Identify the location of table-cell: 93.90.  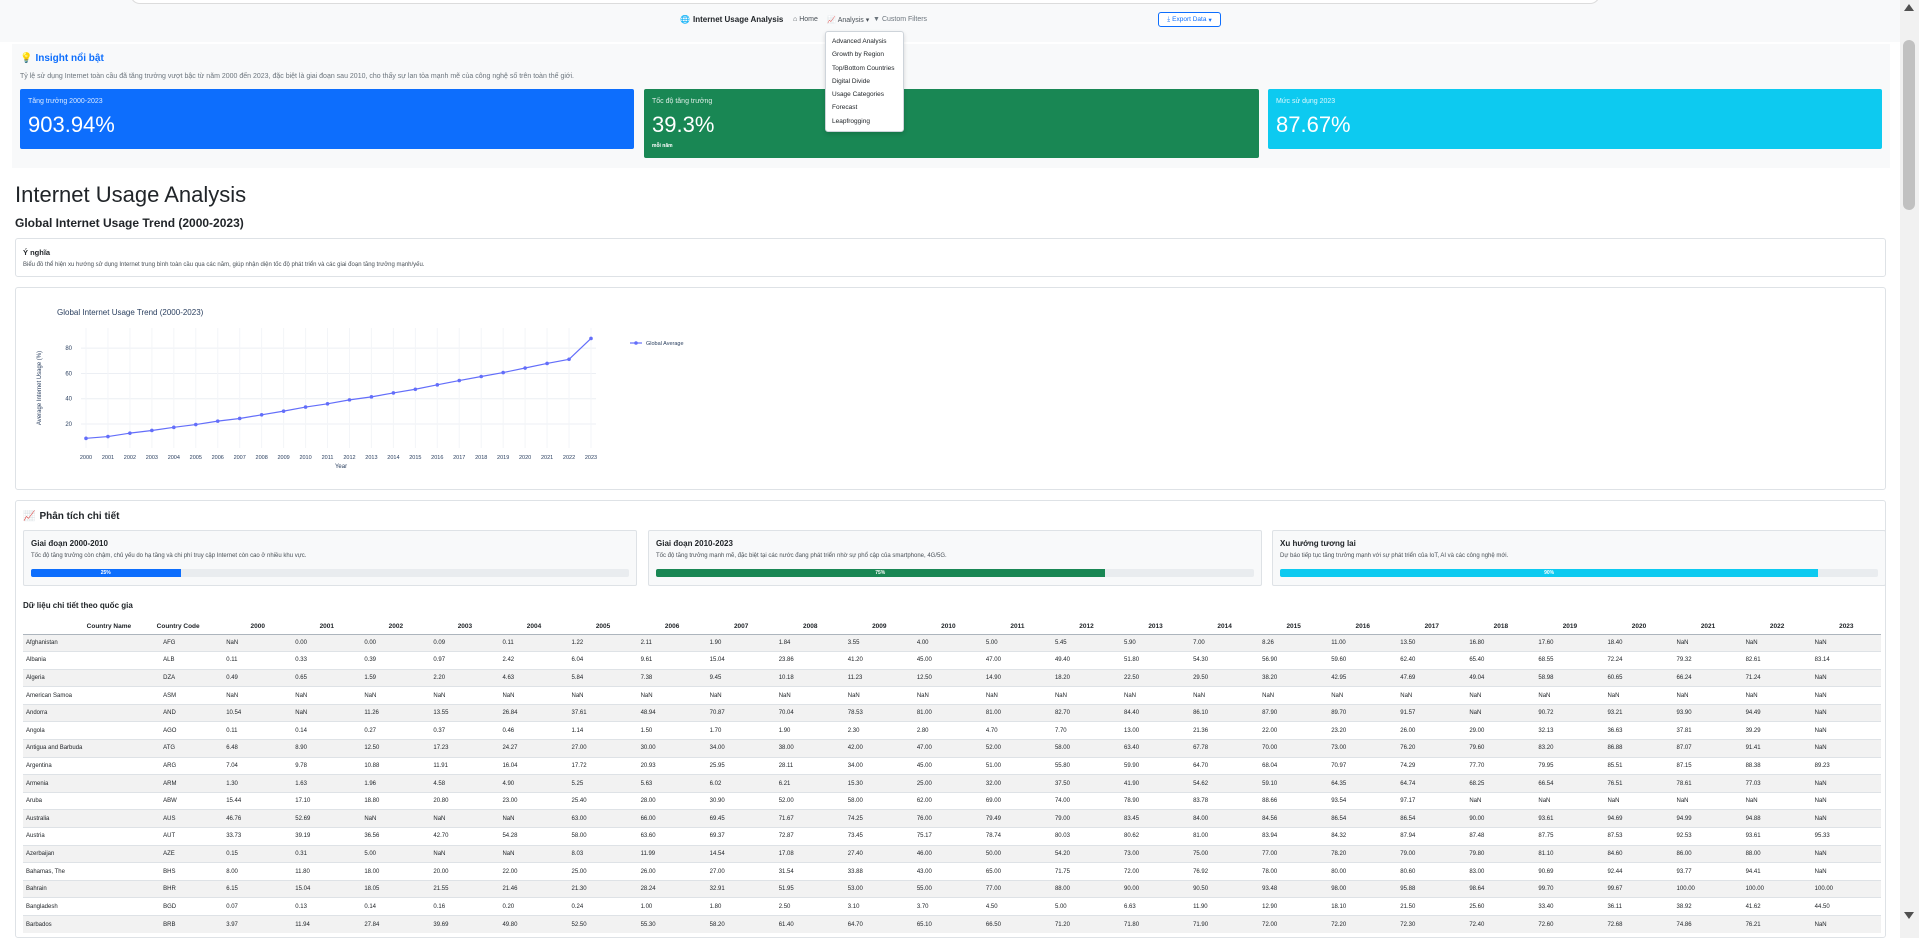
(1708, 712).